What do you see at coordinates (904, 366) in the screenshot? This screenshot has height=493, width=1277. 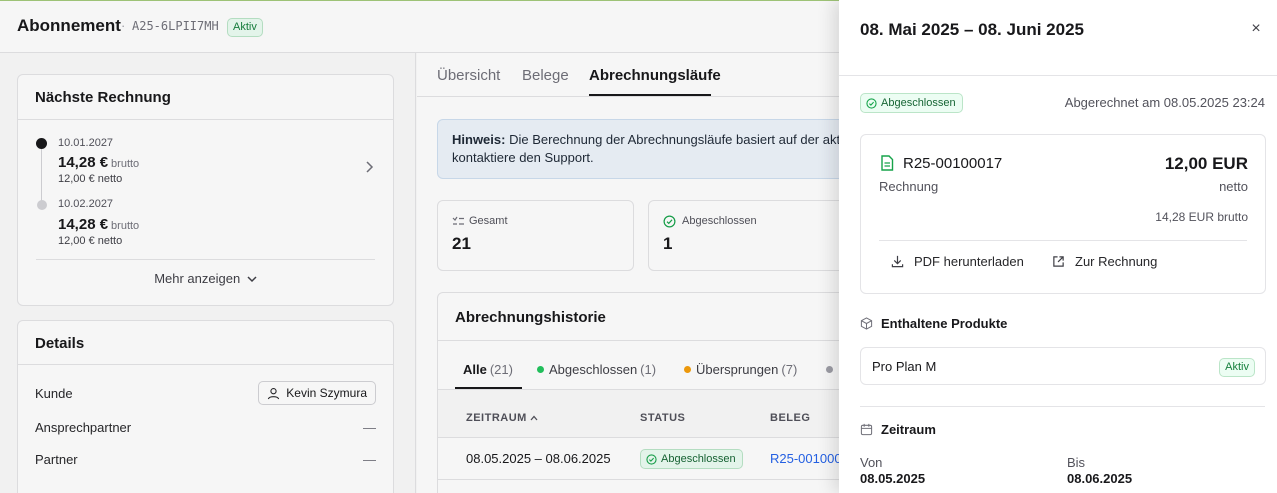 I see `product-name: Pro Plan M` at bounding box center [904, 366].